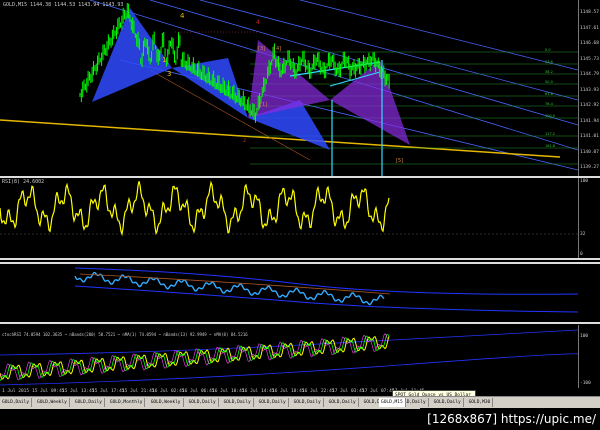  I want to click on oscillator-pane, so click(289, 293).